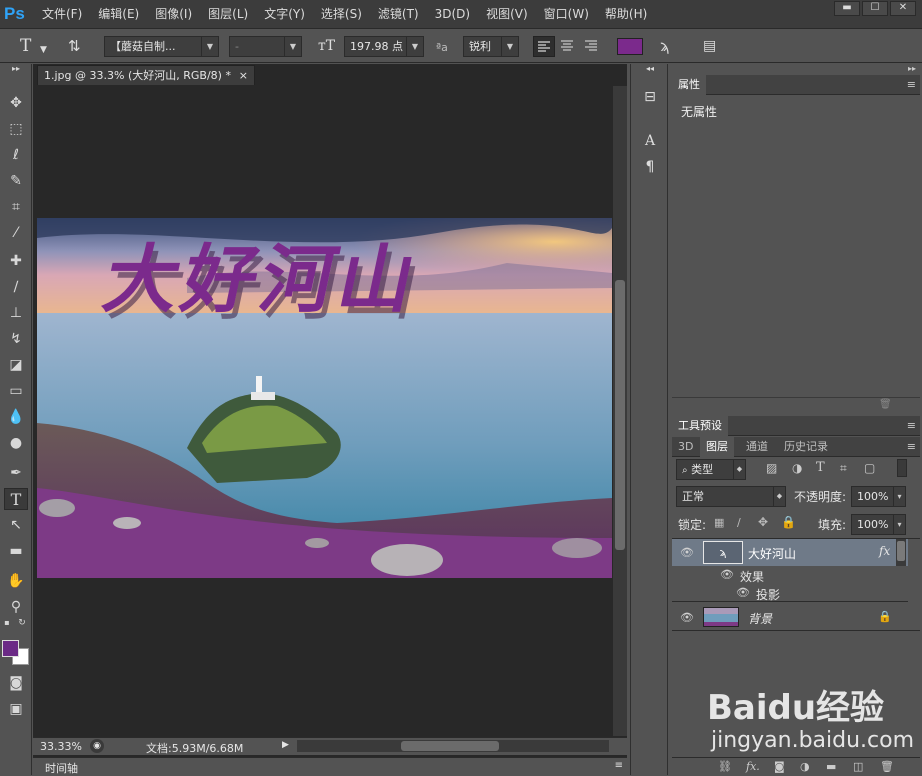 Image resolution: width=922 pixels, height=776 pixels. Describe the element at coordinates (341, 14) in the screenshot. I see `menu-select: 选择(S)` at that location.